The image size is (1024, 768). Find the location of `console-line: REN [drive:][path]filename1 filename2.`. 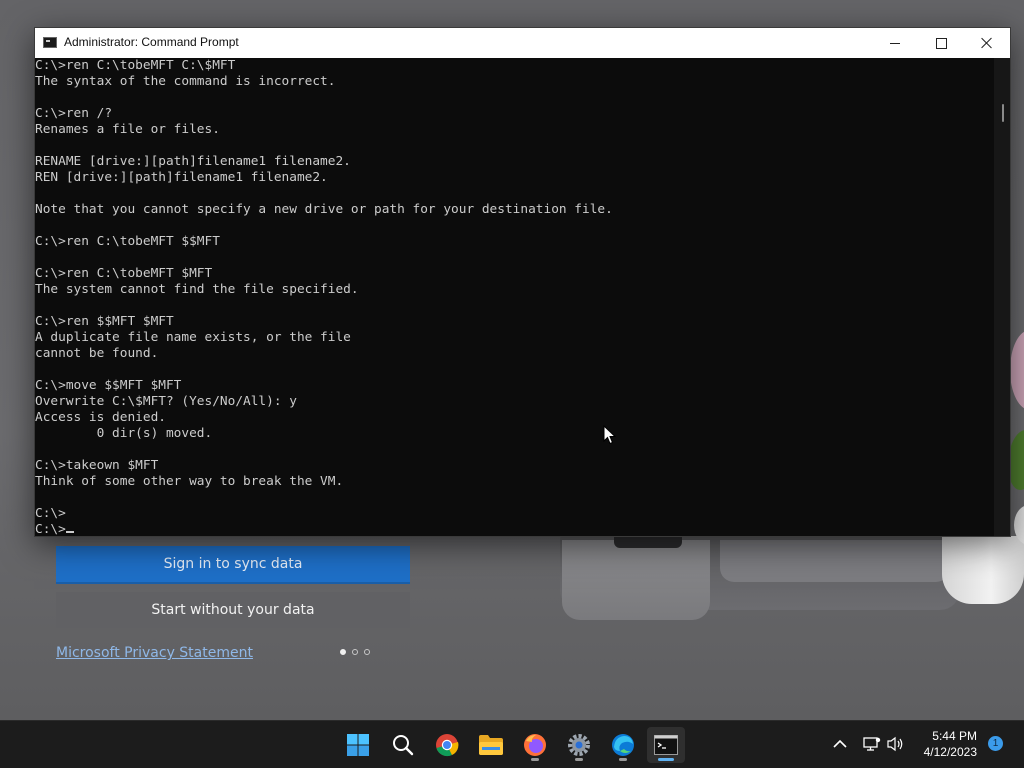

console-line: REN [drive:][path]filename1 filename2. is located at coordinates (181, 177).